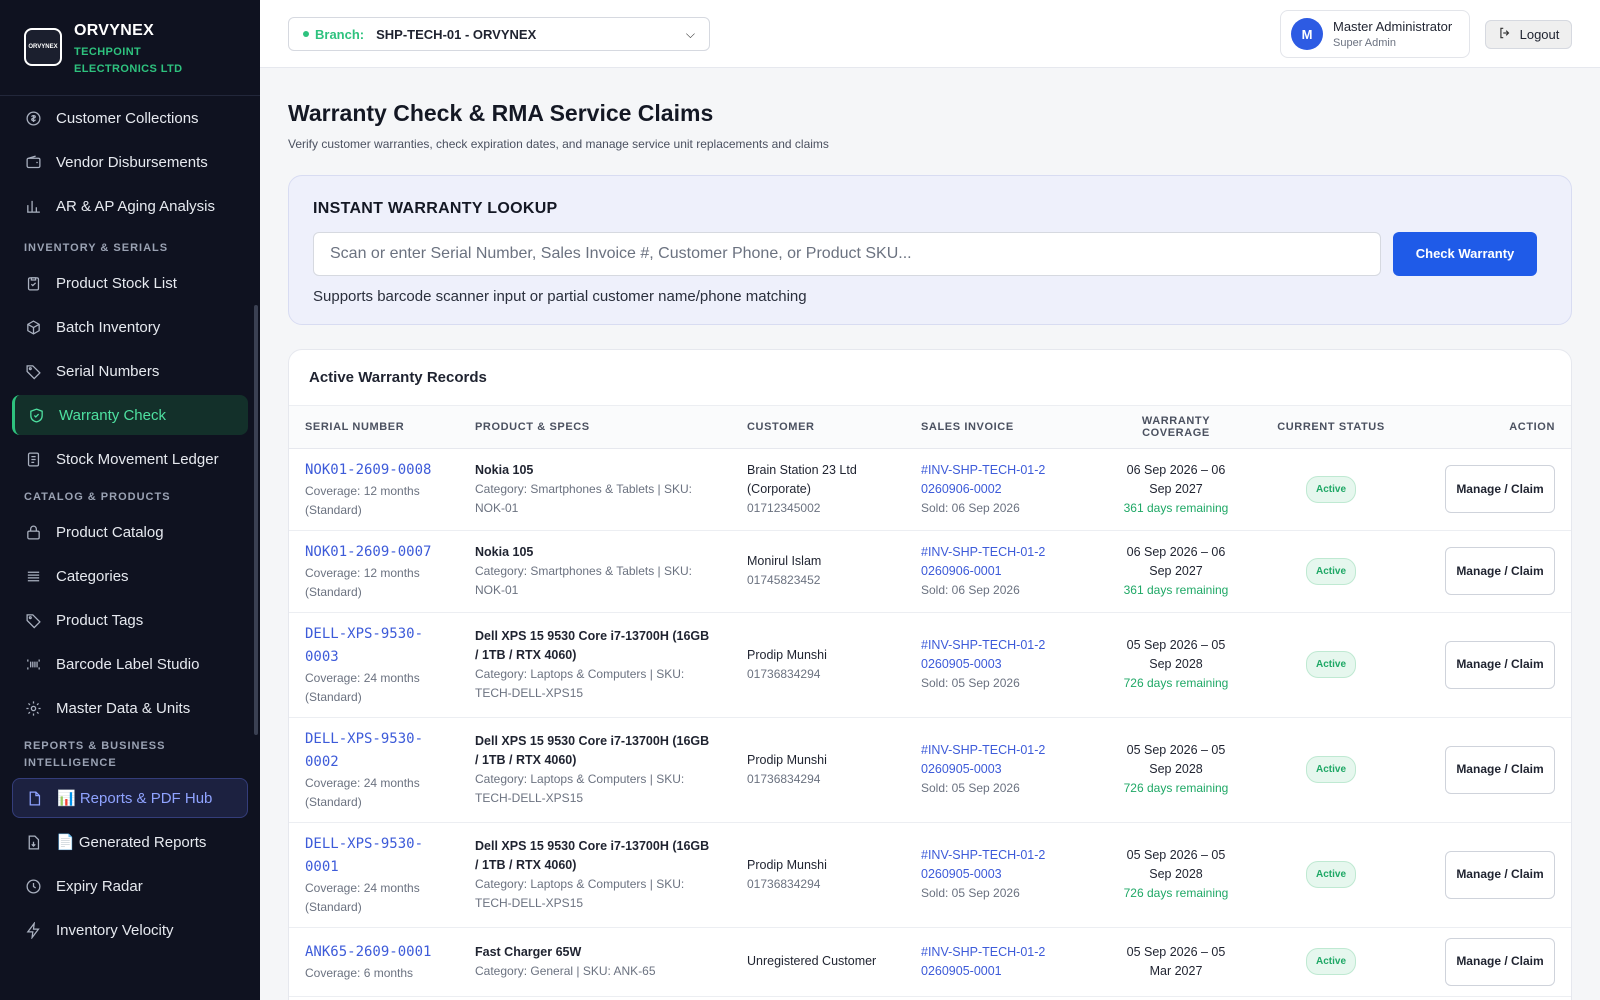 The height and width of the screenshot is (1000, 1600). I want to click on invoice-link: #INV-SHP-TECH-01-20260906-0001, so click(986, 562).